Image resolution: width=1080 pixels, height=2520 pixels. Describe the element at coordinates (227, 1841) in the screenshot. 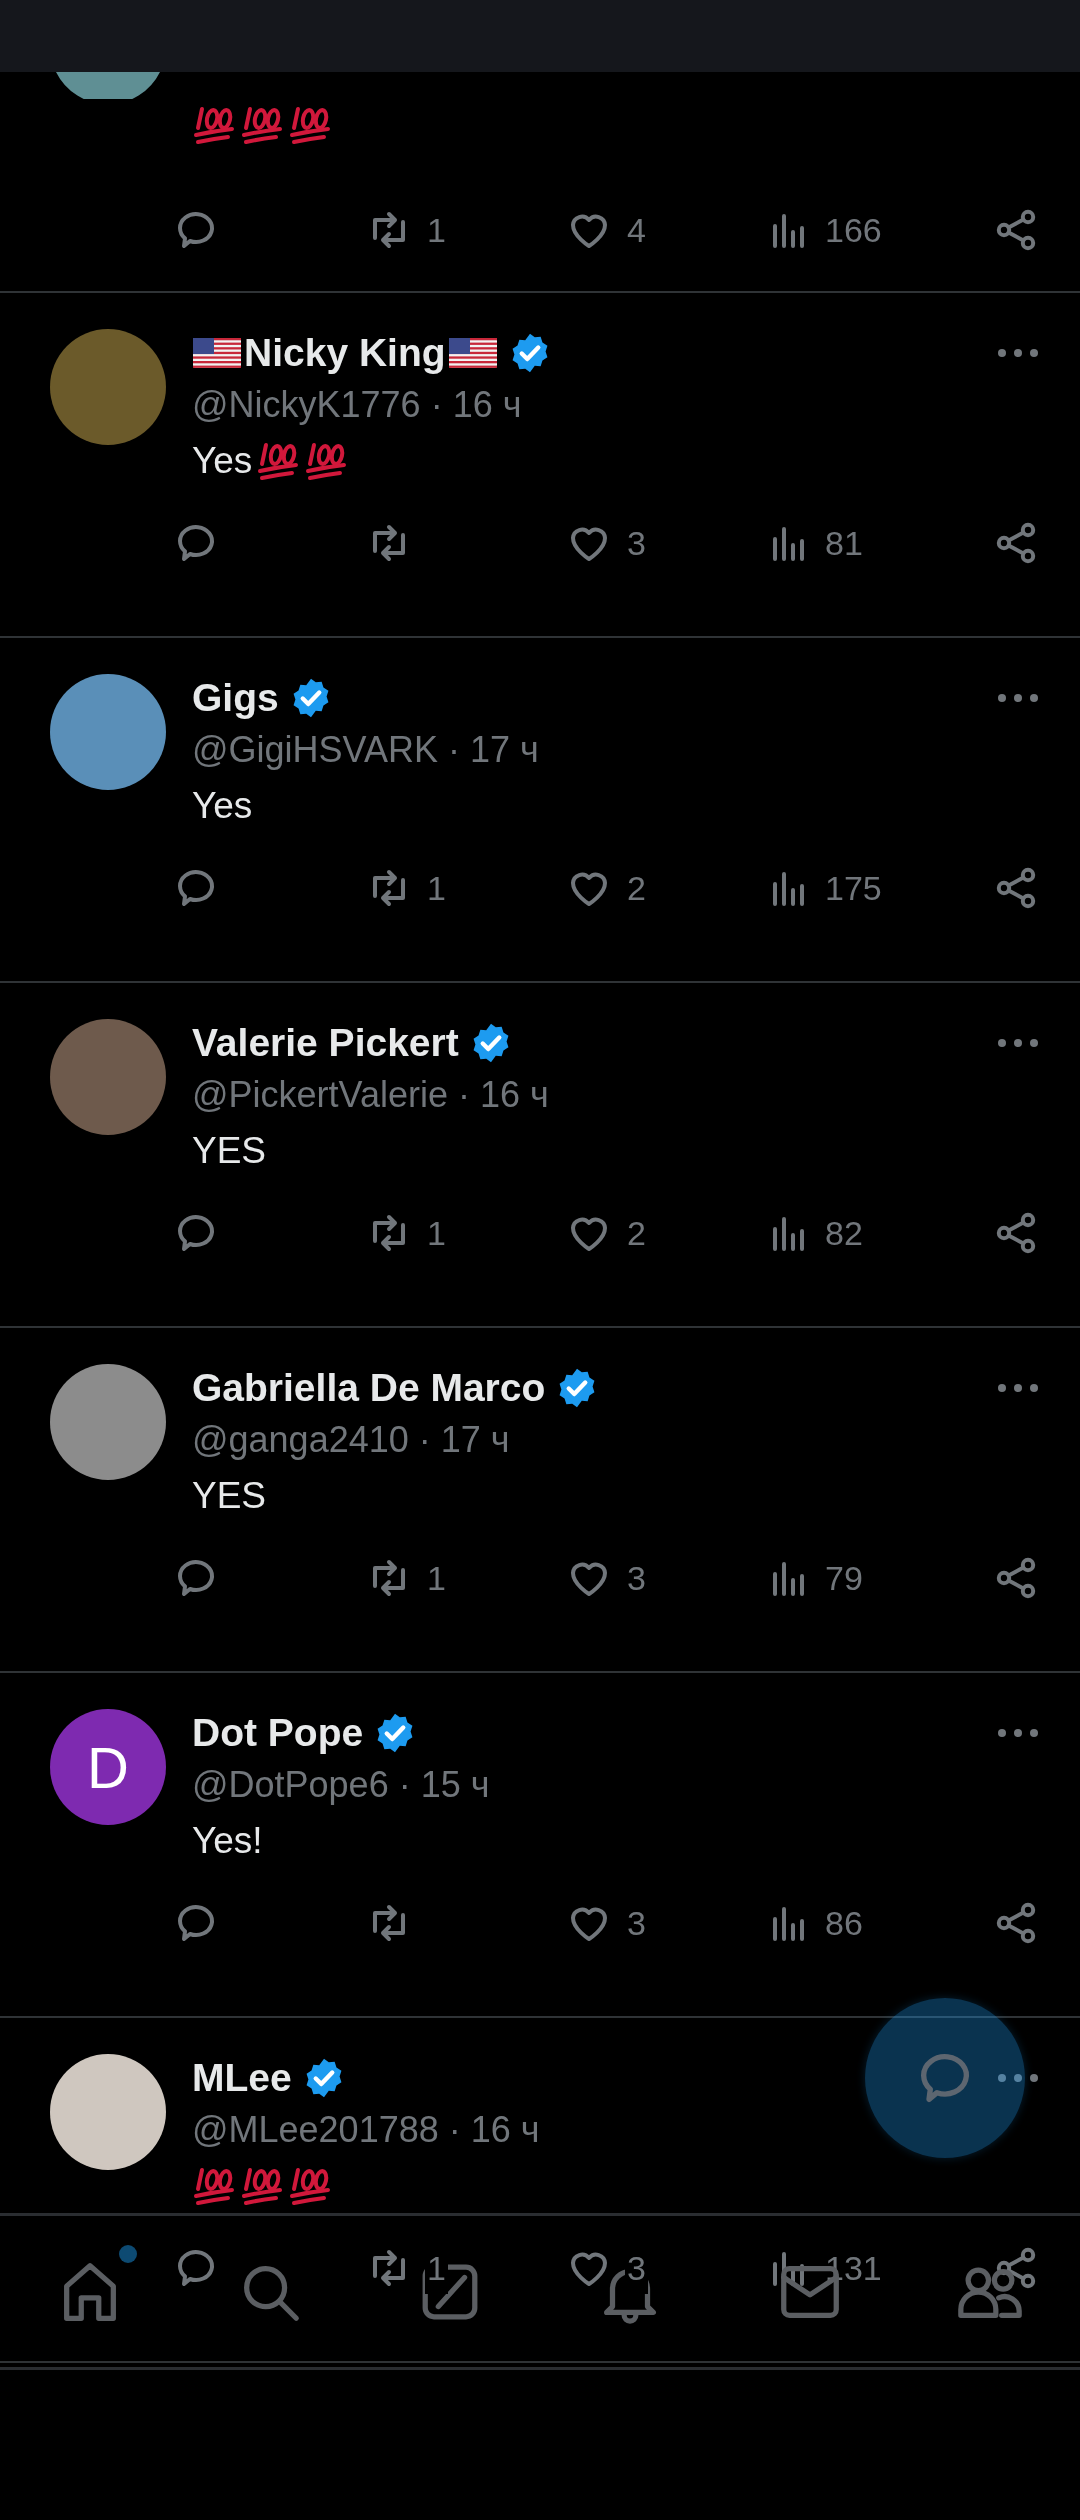

I see `post-text: Yes!` at that location.